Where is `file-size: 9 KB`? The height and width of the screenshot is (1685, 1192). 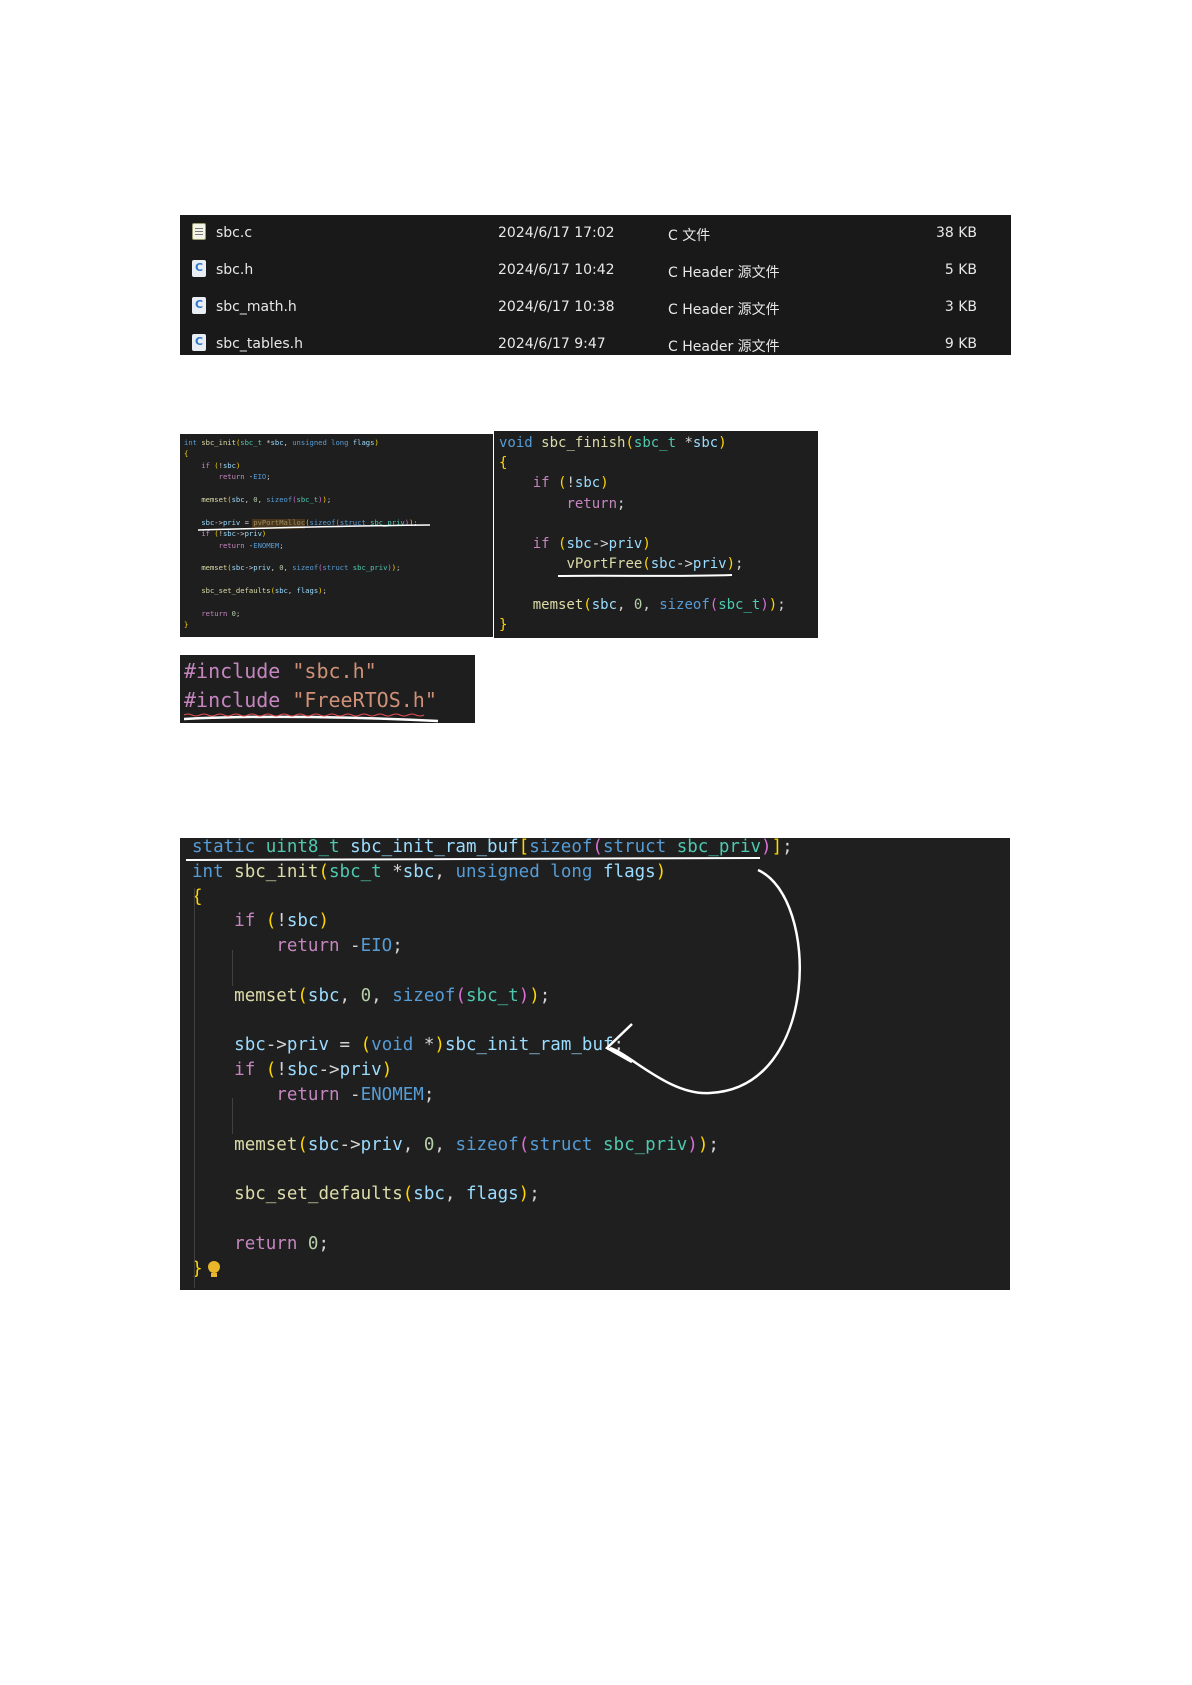 file-size: 9 KB is located at coordinates (960, 344).